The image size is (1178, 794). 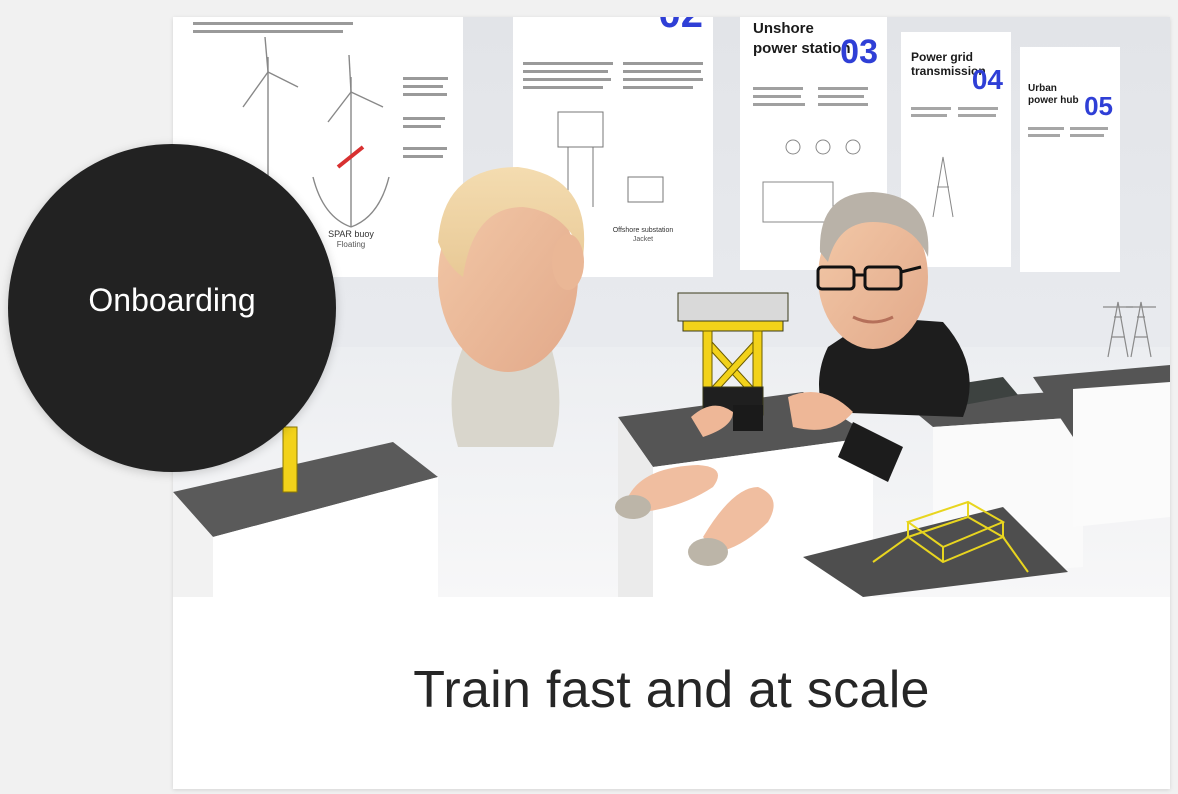 What do you see at coordinates (643, 239) in the screenshot?
I see `substation-subcaption: Jacket` at bounding box center [643, 239].